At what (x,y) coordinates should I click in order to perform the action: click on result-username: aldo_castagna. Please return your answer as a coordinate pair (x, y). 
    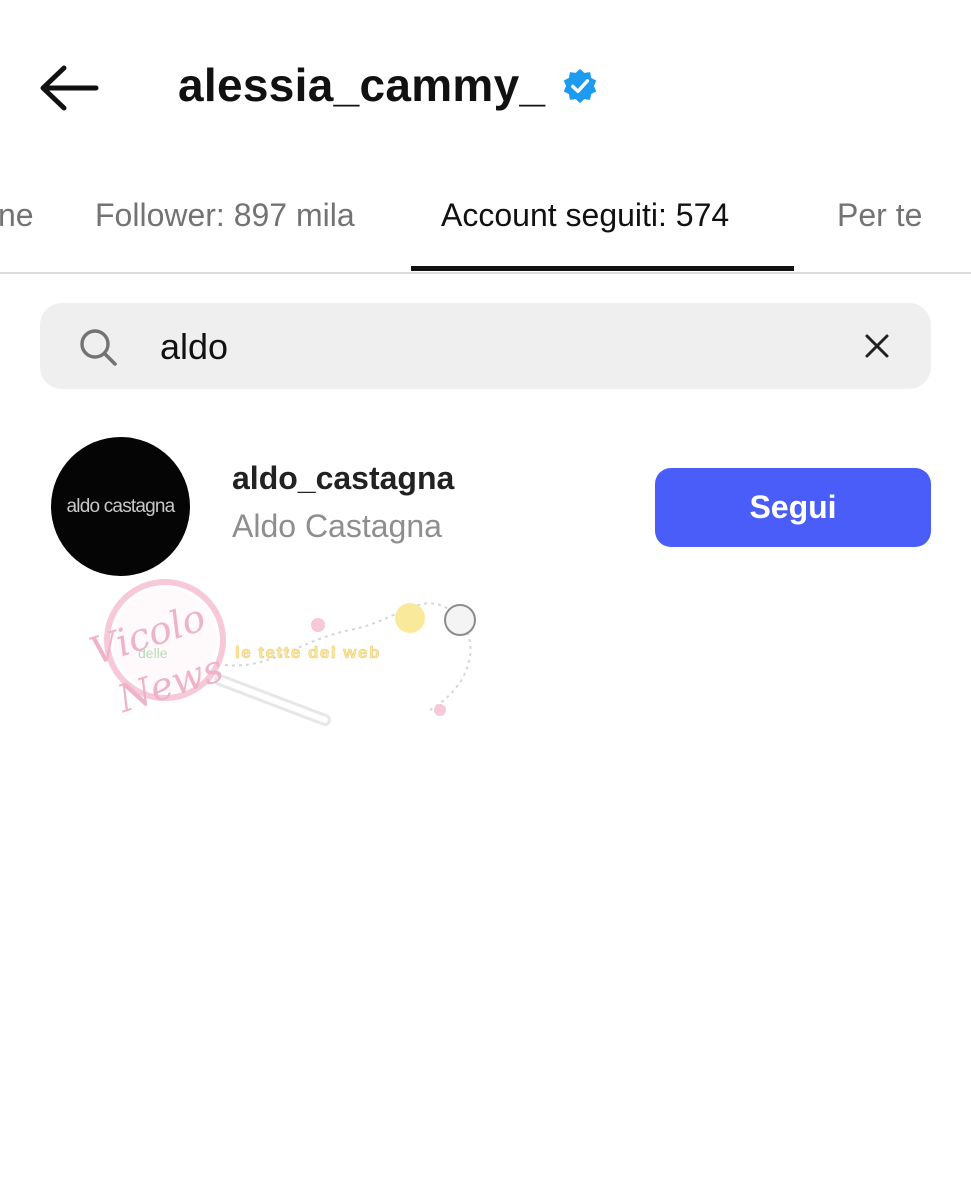
    Looking at the image, I should click on (343, 478).